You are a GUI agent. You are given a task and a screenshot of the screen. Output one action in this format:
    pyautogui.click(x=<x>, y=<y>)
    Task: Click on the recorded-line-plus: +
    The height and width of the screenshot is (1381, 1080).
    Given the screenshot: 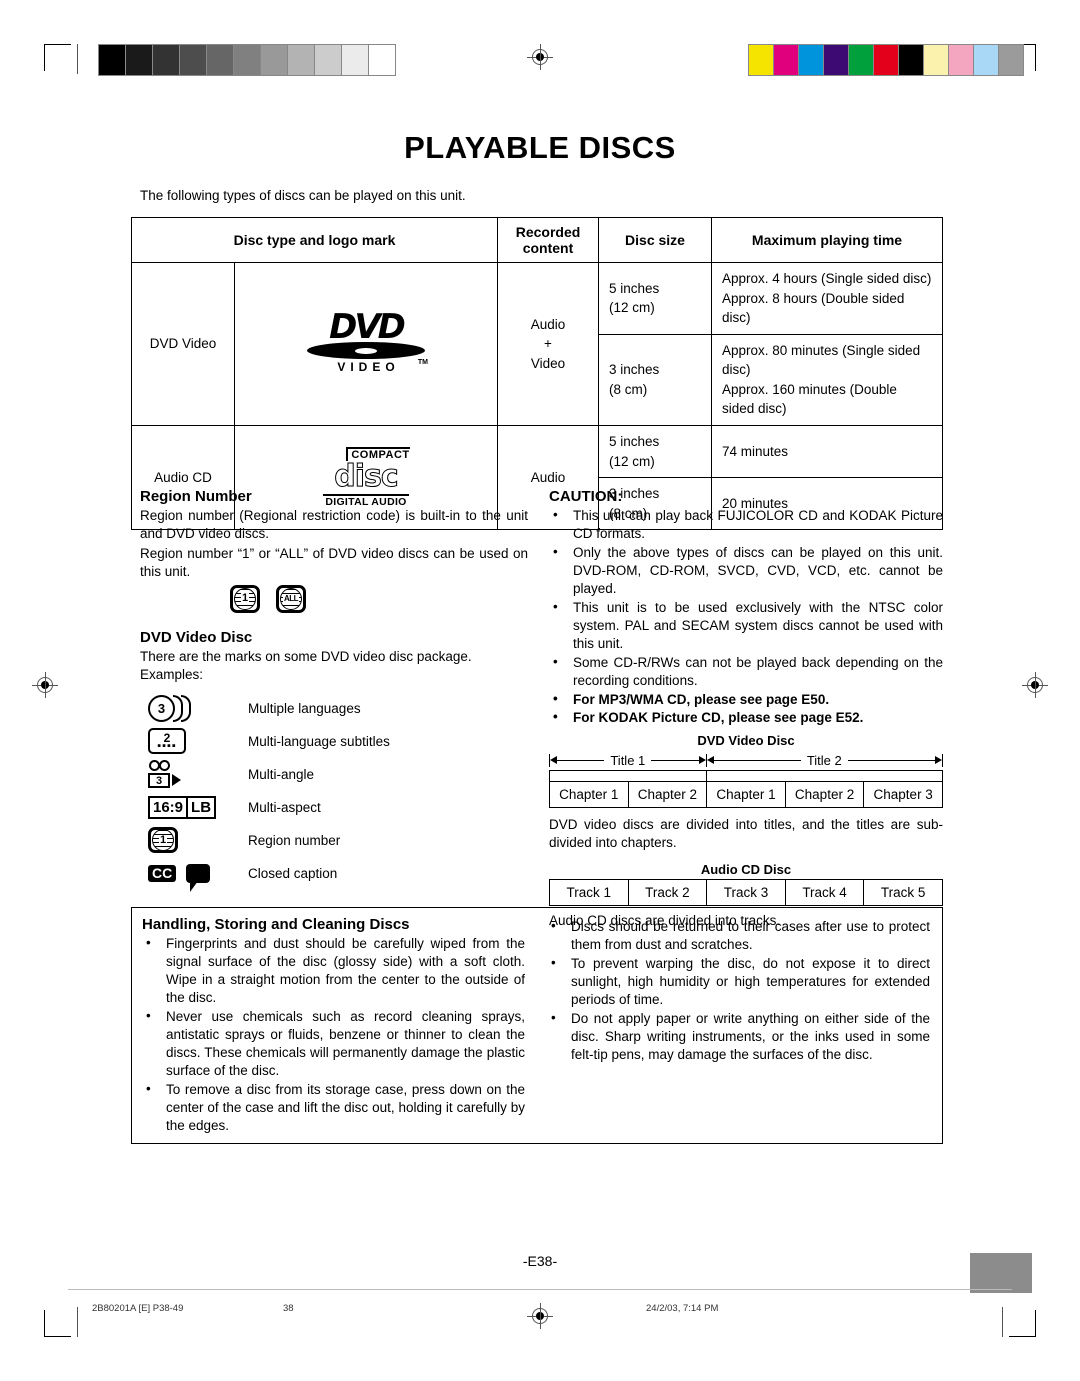 What is the action you would take?
    pyautogui.click(x=548, y=344)
    